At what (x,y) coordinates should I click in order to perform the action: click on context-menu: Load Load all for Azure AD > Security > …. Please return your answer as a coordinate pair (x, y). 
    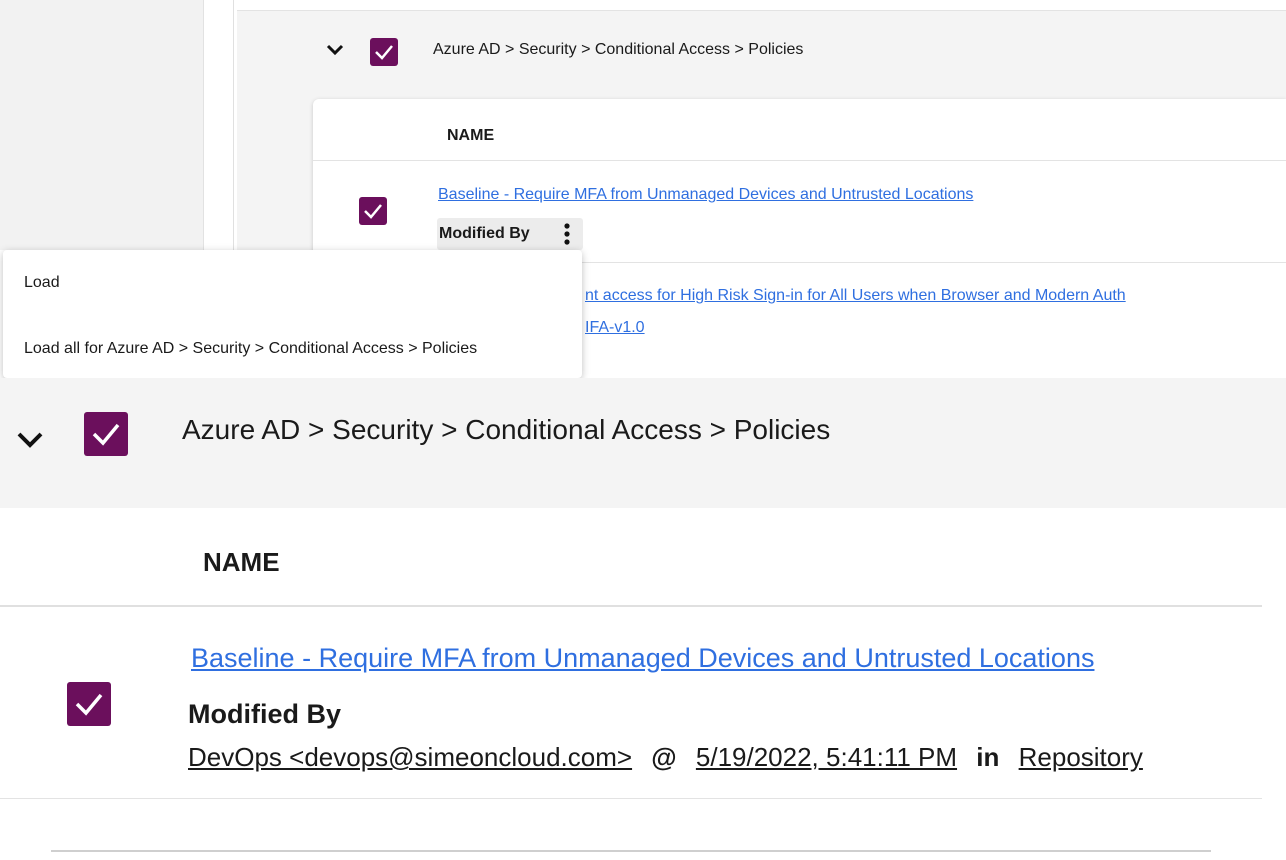
    Looking at the image, I should click on (292, 314).